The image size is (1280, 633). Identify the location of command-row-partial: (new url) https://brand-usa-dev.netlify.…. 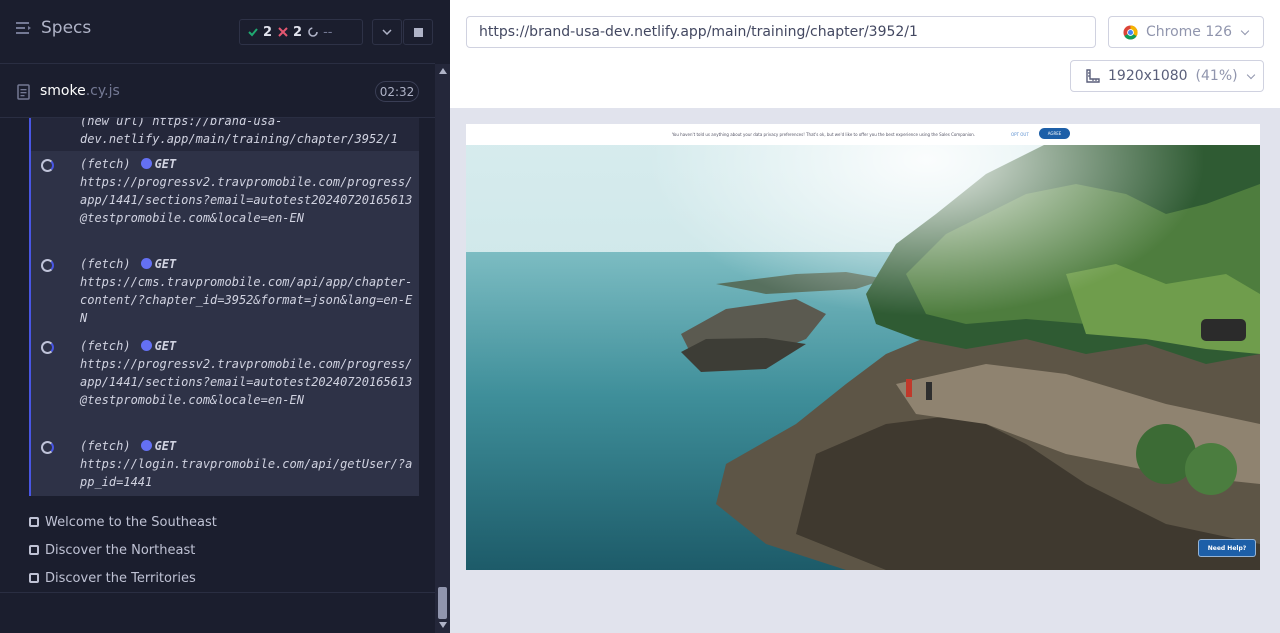
(225, 134).